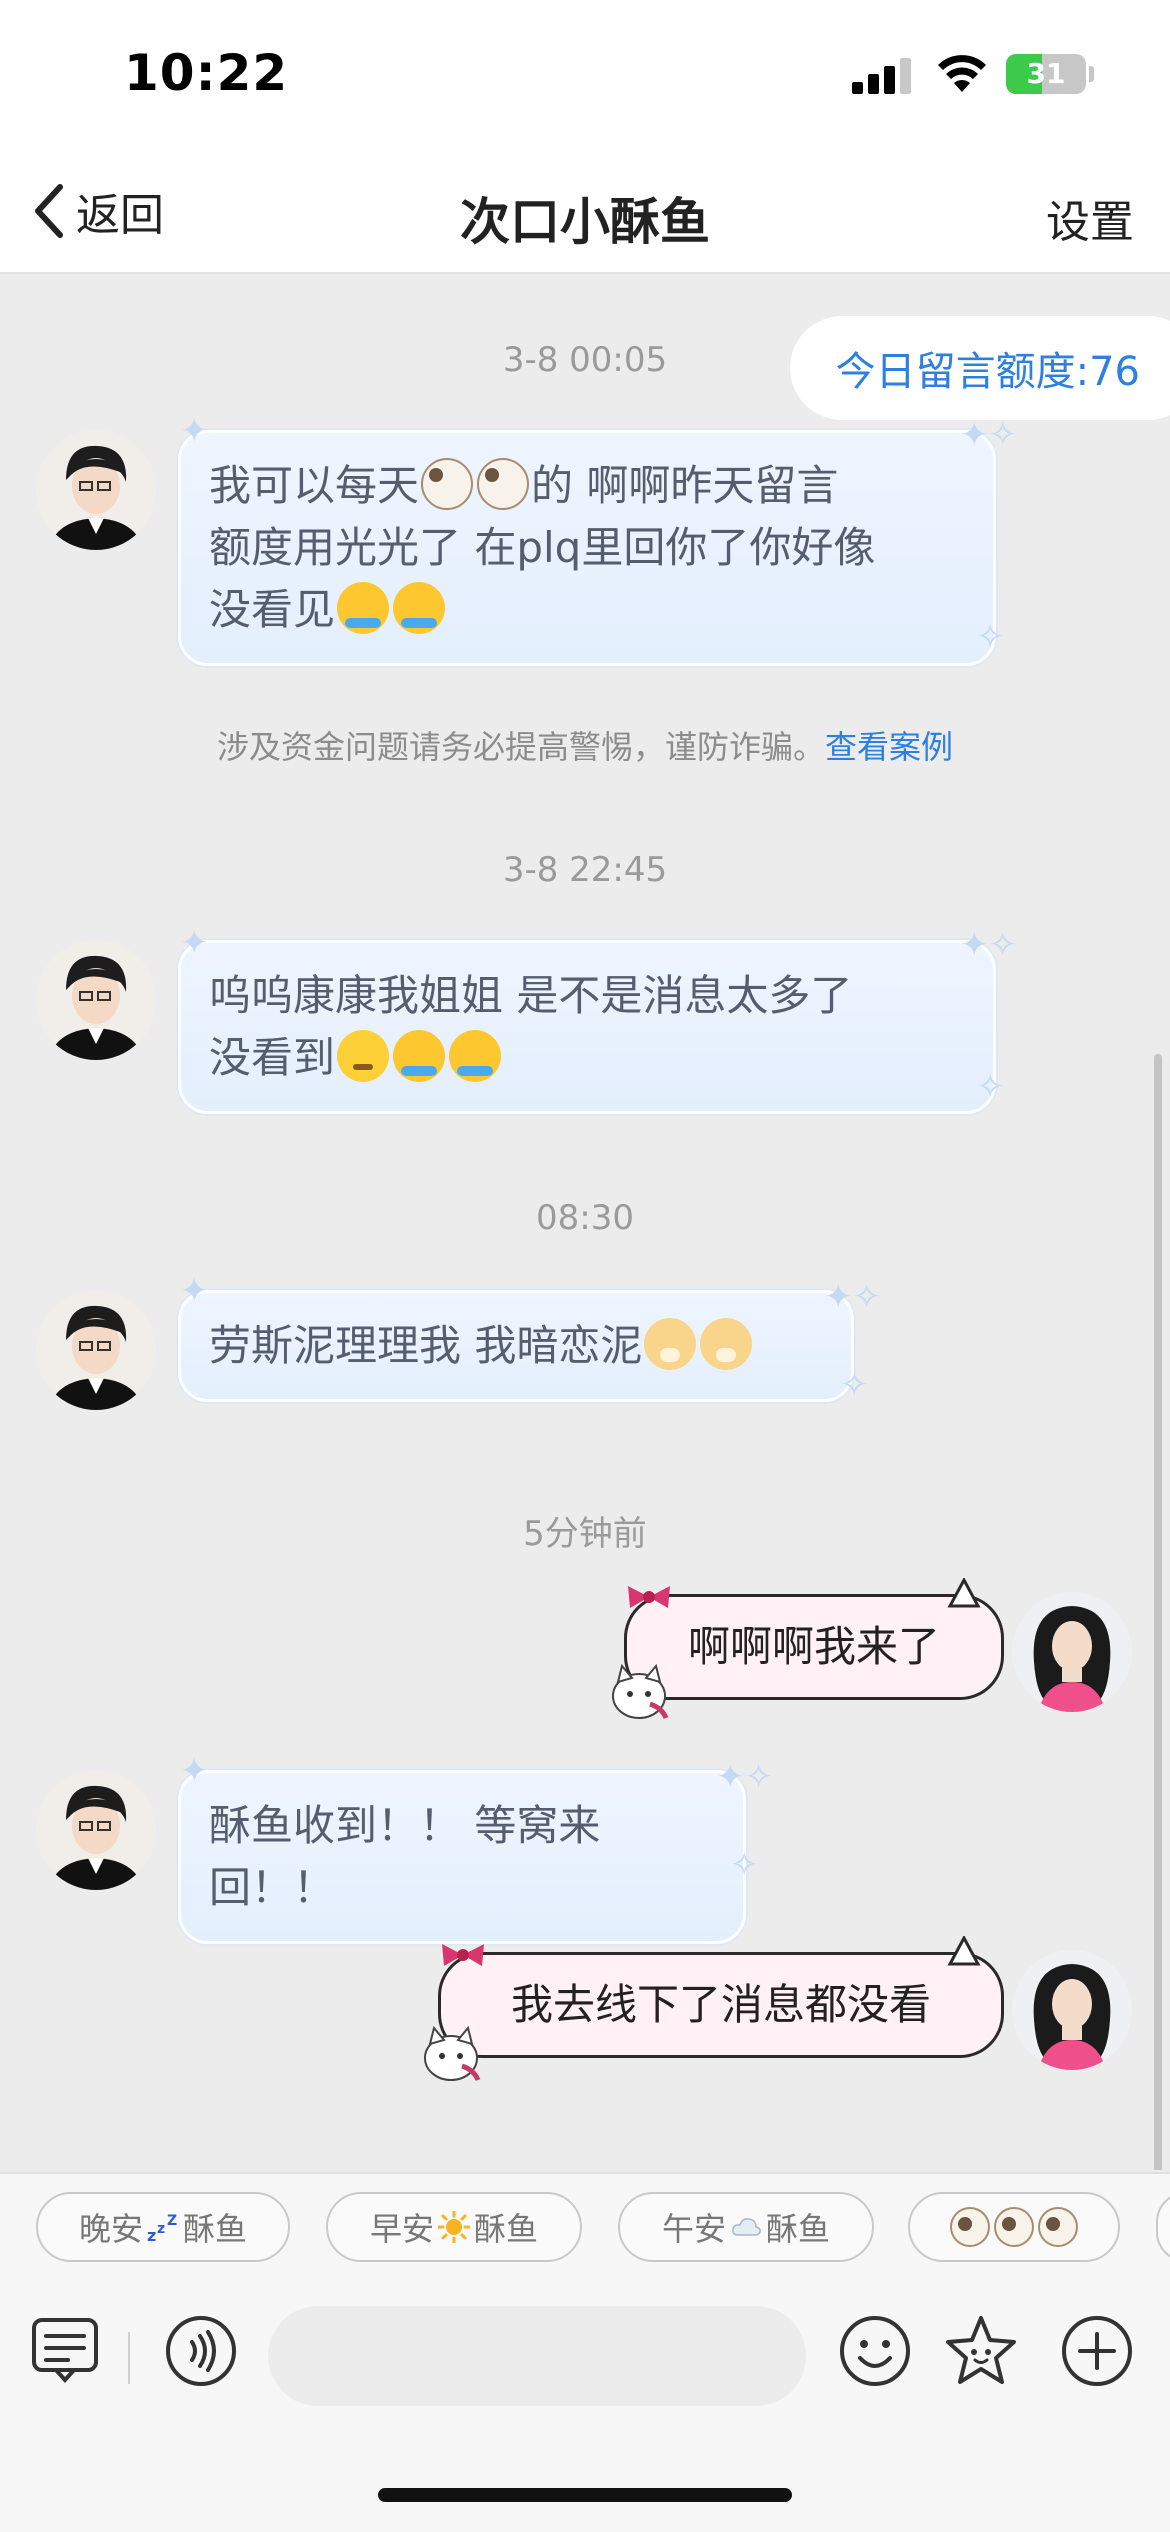 The image size is (1170, 2532). I want to click on quick-reply-more, so click(1163, 2227).